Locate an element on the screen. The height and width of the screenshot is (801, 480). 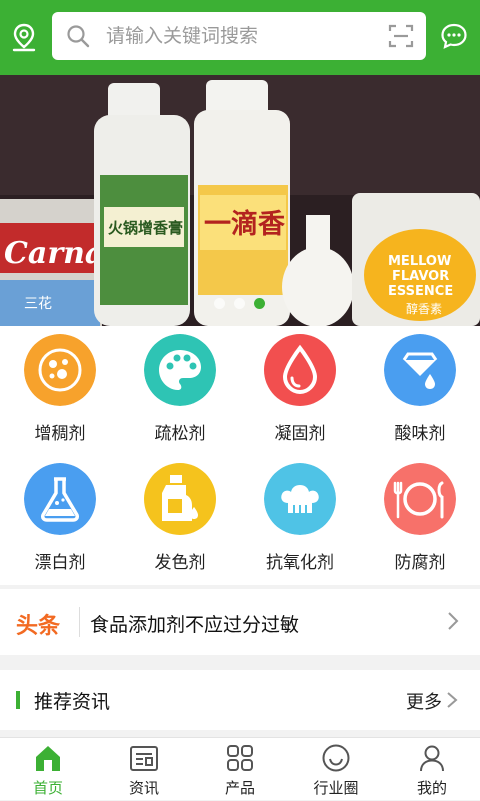
category-label: 酸味剂 is located at coordinates (420, 434).